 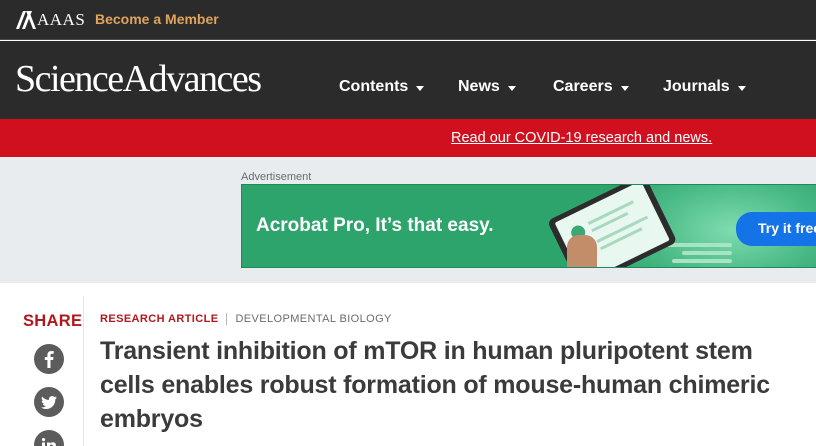 I want to click on covid-research-link: Read our COVID-19 research and news., so click(x=581, y=138).